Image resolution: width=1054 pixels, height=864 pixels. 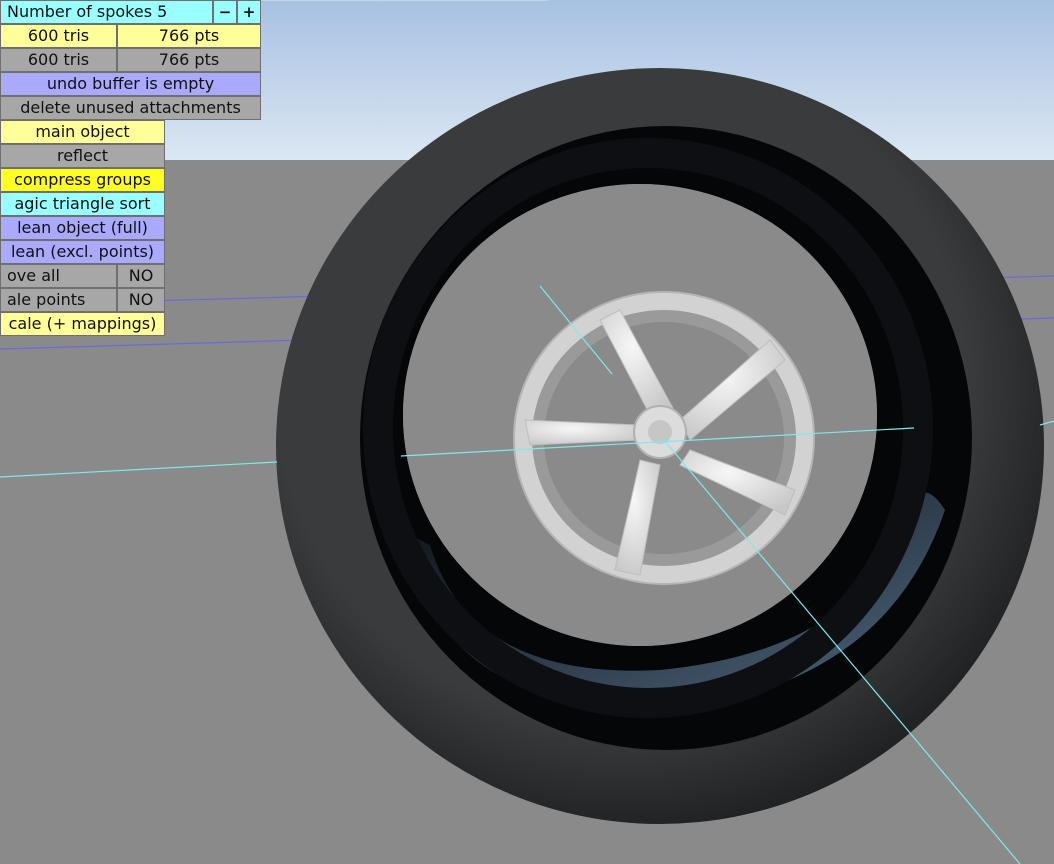 What do you see at coordinates (58, 276) in the screenshot?
I see `move-all-label: ove all` at bounding box center [58, 276].